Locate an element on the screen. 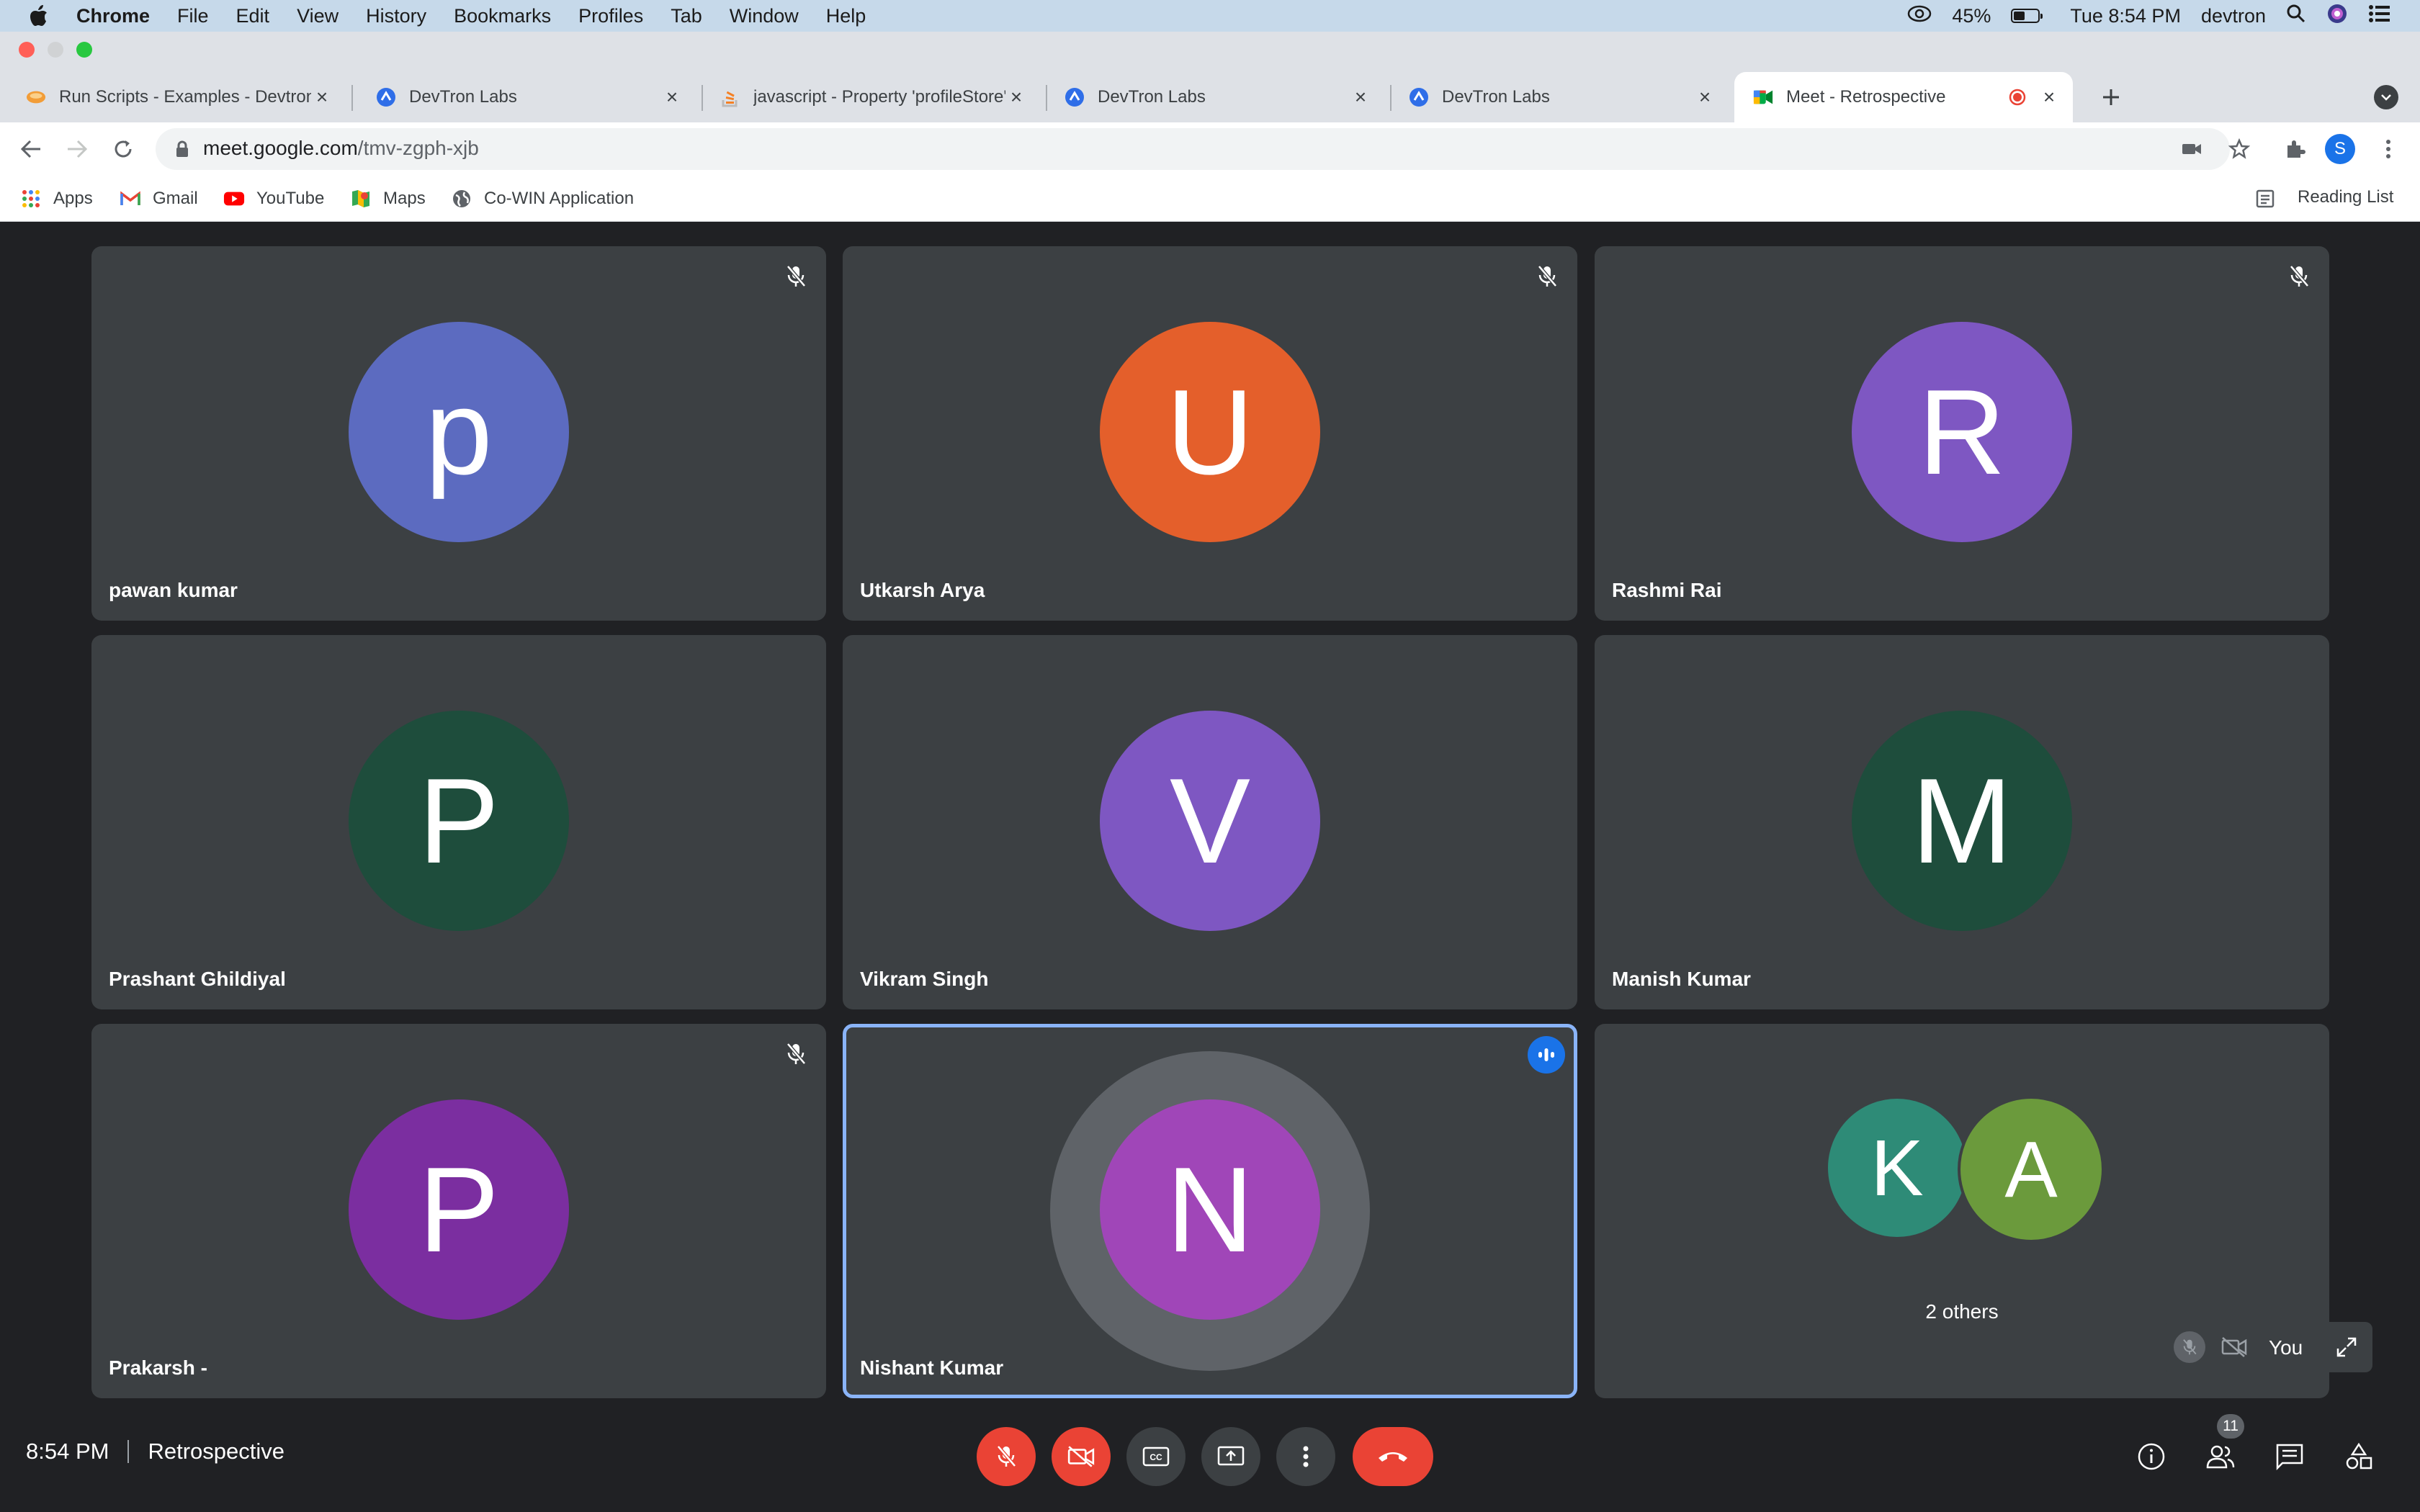 This screenshot has height=1512, width=2420. others-label: 2 others is located at coordinates (1962, 1311).